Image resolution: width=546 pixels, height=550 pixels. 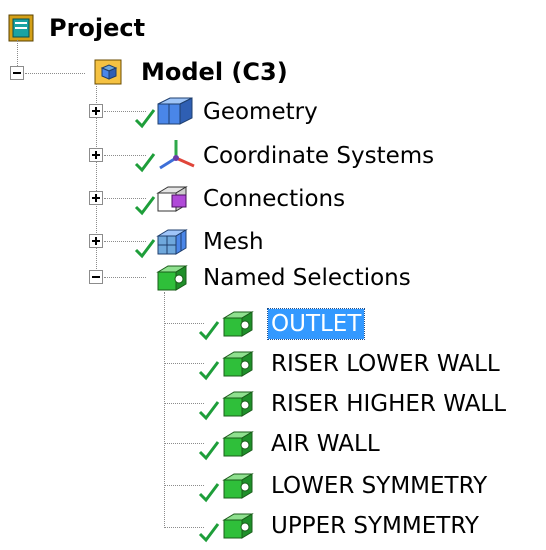 I want to click on mesh-icon, so click(x=167, y=242).